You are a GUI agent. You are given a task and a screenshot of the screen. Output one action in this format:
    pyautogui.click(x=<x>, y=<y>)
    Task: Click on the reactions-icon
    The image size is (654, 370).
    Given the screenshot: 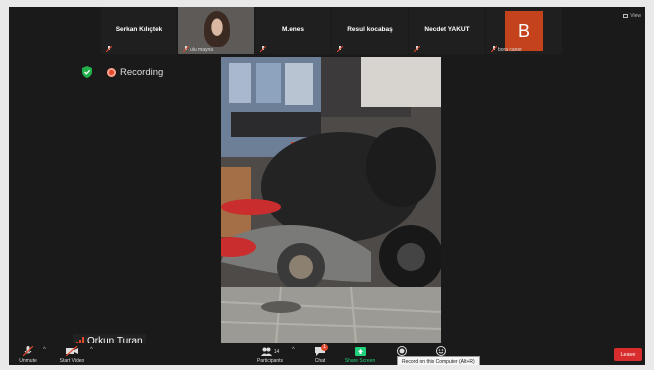 What is the action you would take?
    pyautogui.click(x=441, y=351)
    